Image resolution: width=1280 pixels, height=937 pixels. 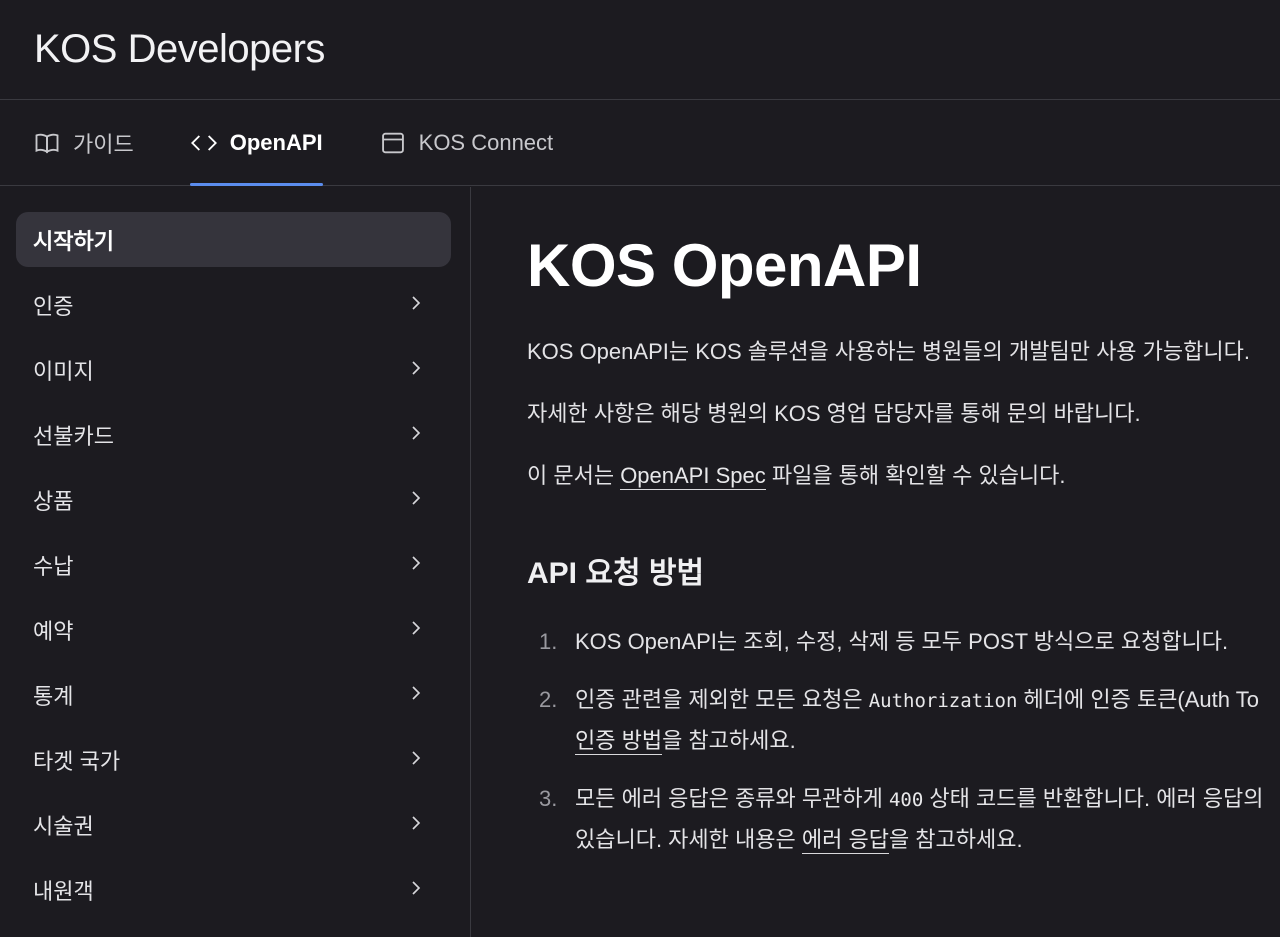 What do you see at coordinates (233, 434) in the screenshot?
I see `sidebar-item-prepaid-card: 선불카드` at bounding box center [233, 434].